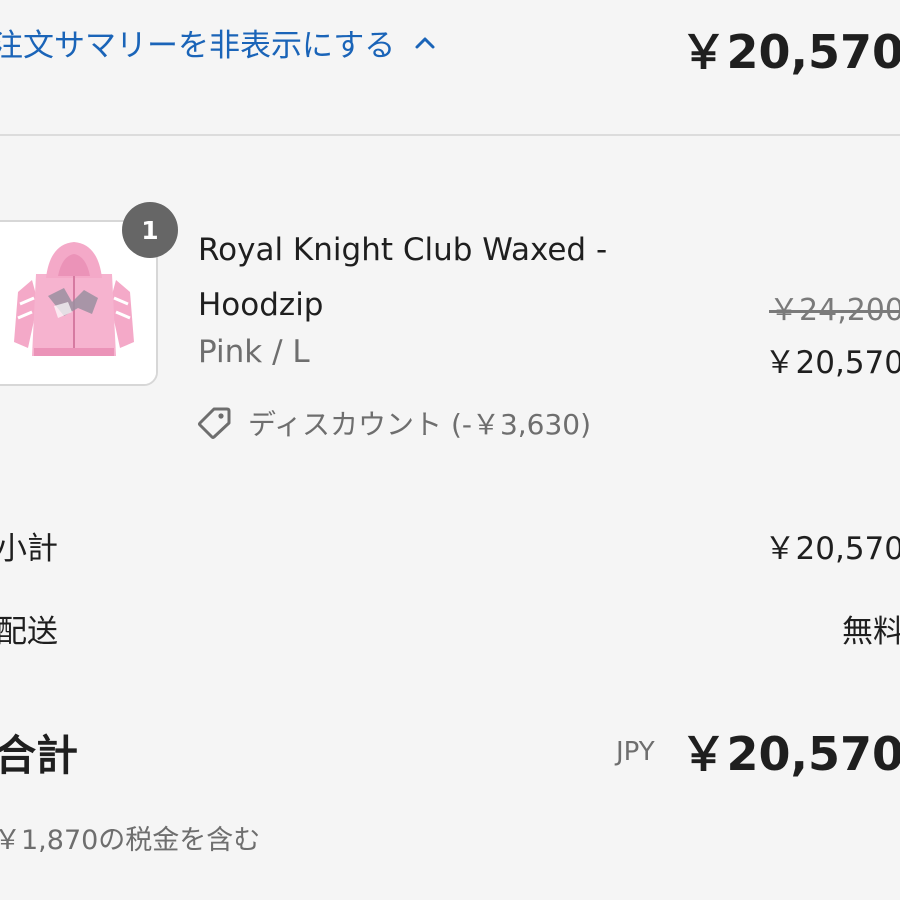 The image size is (900, 900). I want to click on tax-note: ￥1,870の税金を含む, so click(130, 840).